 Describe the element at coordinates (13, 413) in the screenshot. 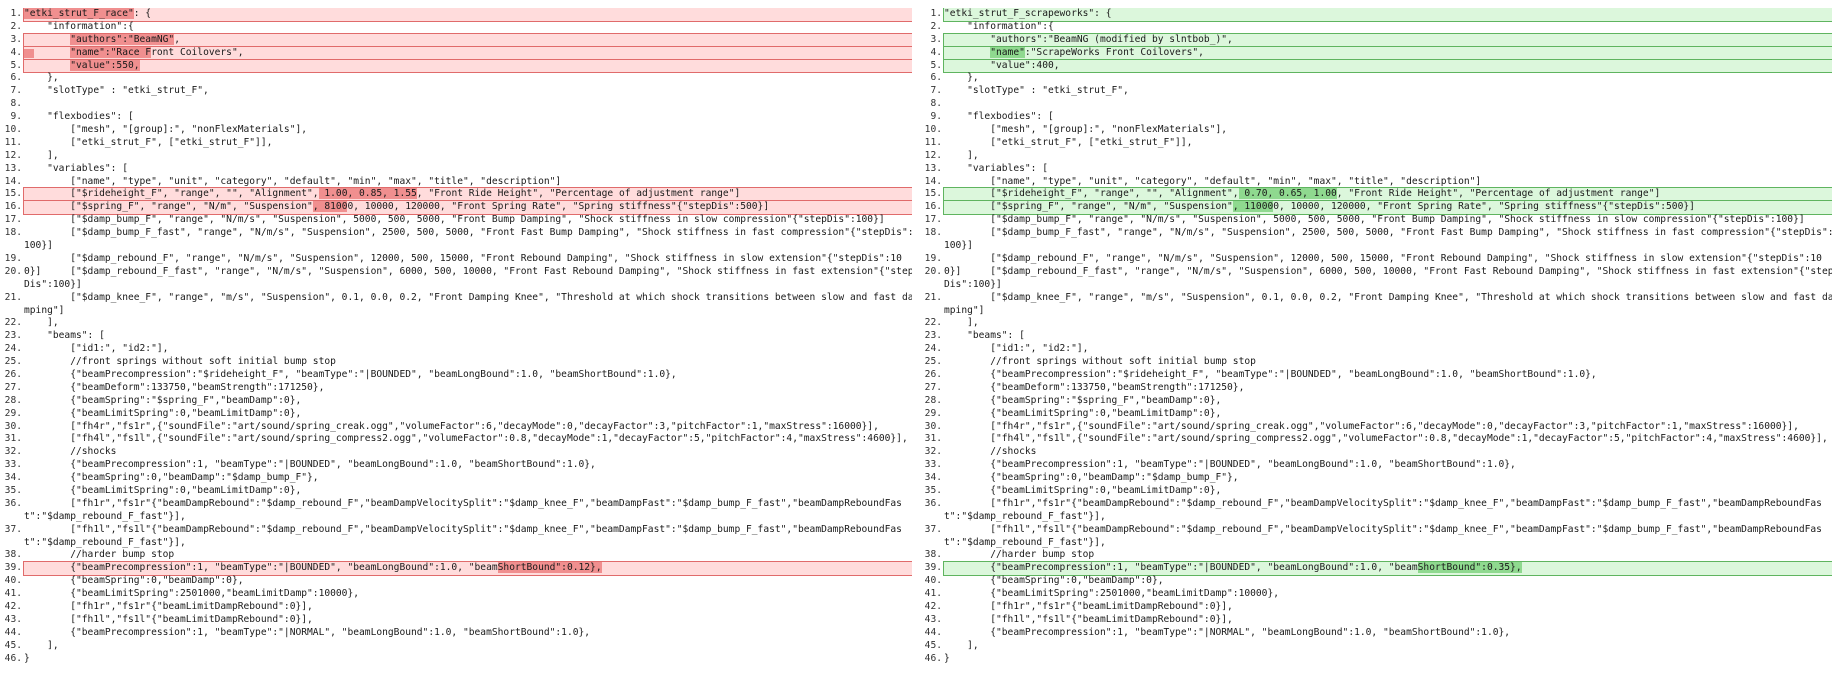

I see `line-number: 29.` at that location.